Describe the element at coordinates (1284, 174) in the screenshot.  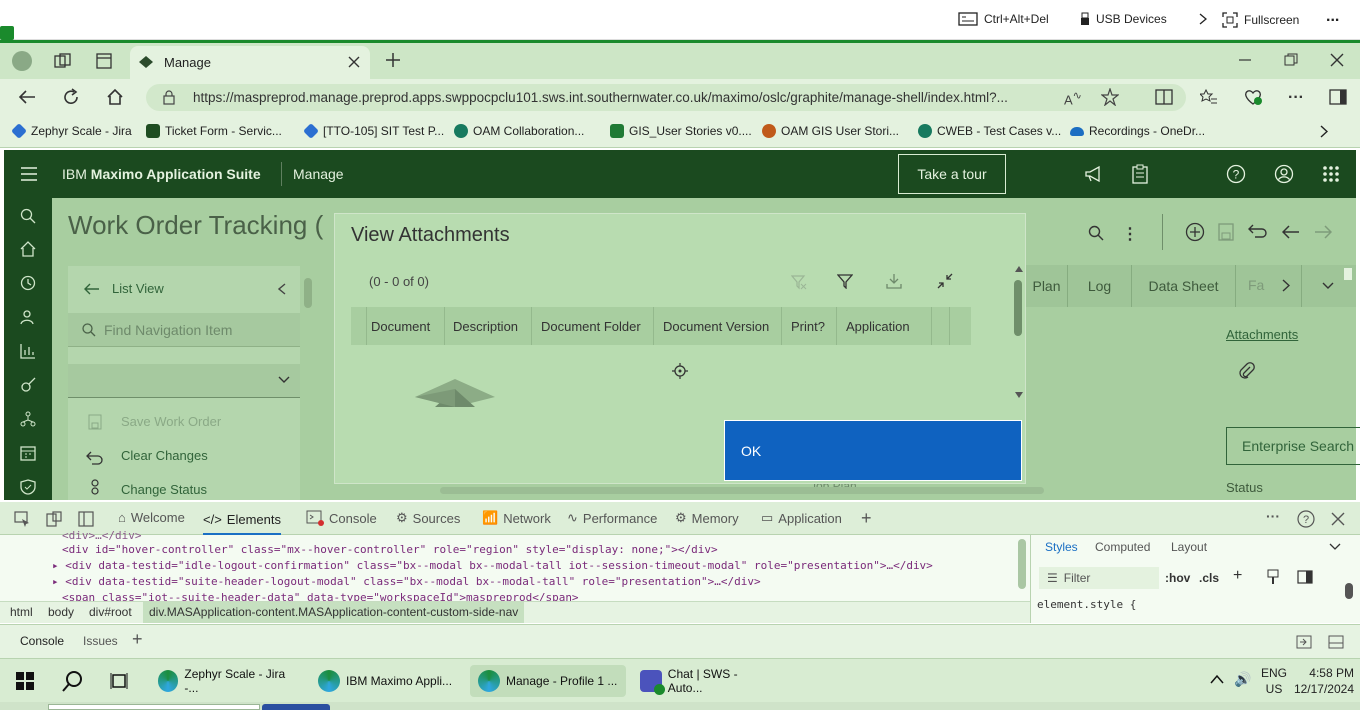
I see `user-profile-icon` at that location.